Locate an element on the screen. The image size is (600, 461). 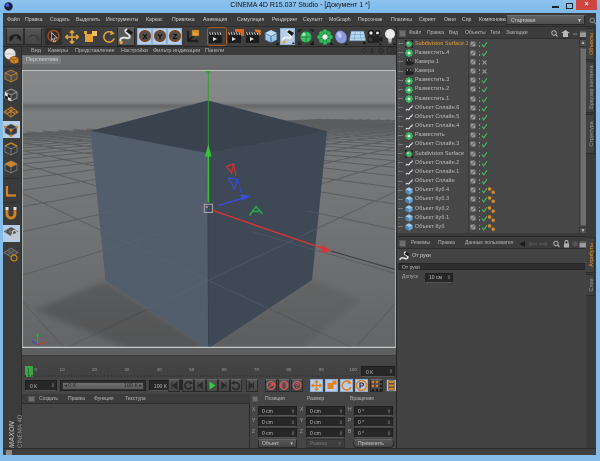
svg-text: Слои is located at coordinates (592, 285).